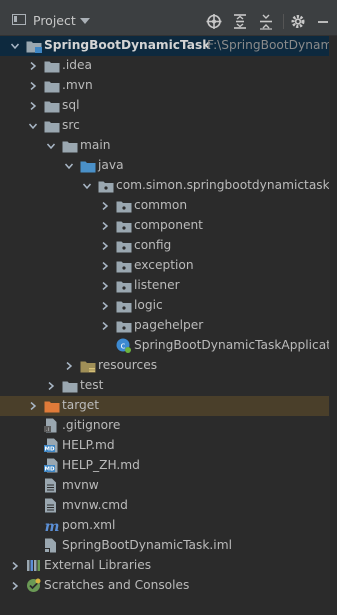 This screenshot has height=615, width=337. Describe the element at coordinates (168, 566) in the screenshot. I see `tree-item: External Libraries` at that location.